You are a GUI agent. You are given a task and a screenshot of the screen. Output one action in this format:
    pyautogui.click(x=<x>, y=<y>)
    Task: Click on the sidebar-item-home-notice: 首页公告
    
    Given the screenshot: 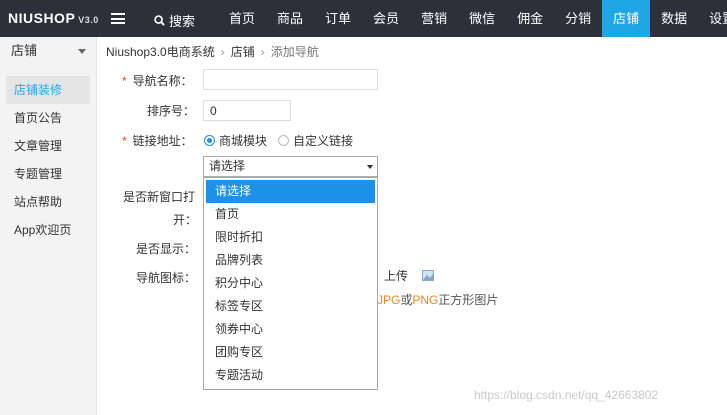 What is the action you would take?
    pyautogui.click(x=48, y=118)
    